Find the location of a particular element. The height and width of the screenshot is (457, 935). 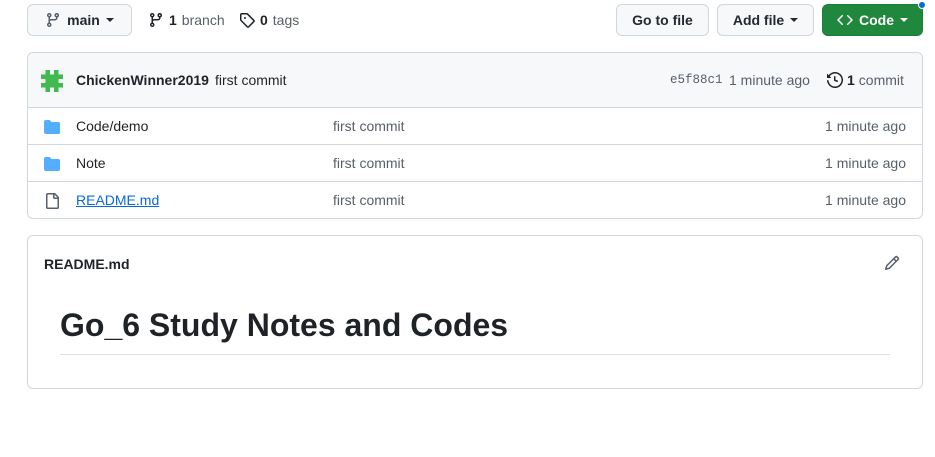

path-name: demo is located at coordinates (131, 126).